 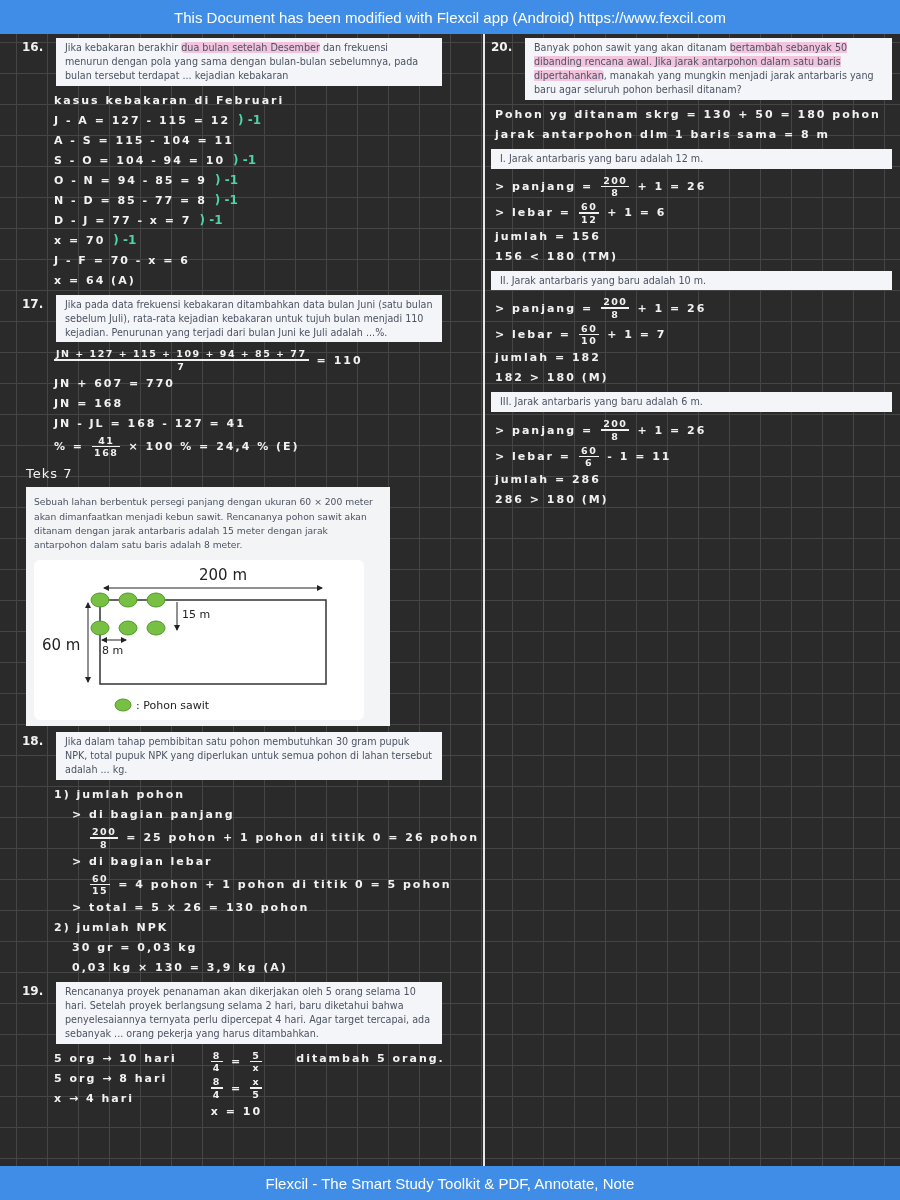 What do you see at coordinates (639, 457) in the screenshot?
I see `handwritten-text: - 1 = 11` at bounding box center [639, 457].